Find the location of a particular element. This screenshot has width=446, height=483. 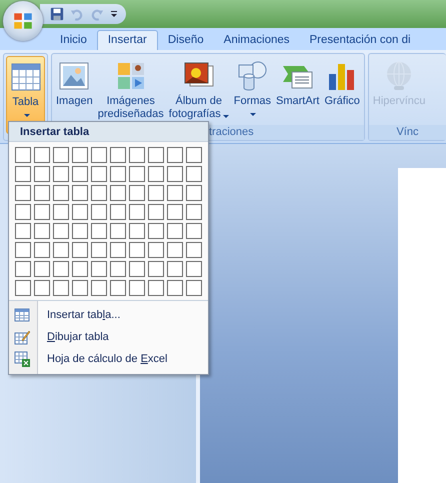

ribbon-button: Gráfico is located at coordinates (342, 83).